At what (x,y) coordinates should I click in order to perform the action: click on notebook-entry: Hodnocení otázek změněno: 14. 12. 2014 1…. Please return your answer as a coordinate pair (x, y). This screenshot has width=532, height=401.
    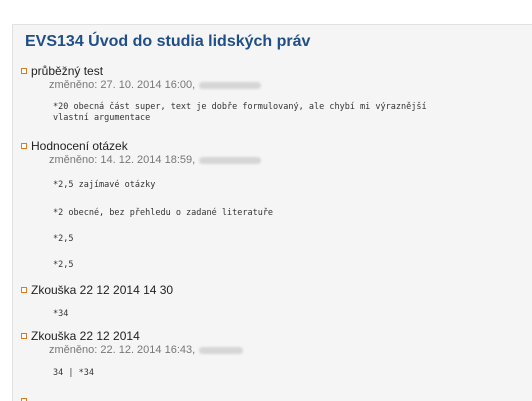
    Looking at the image, I should click on (272, 152).